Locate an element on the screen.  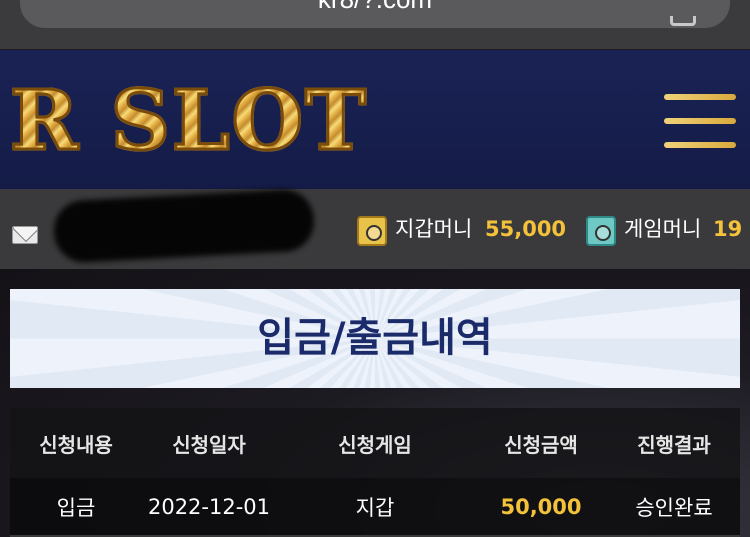
page-title: 입금/출금내역 is located at coordinates (375, 338).